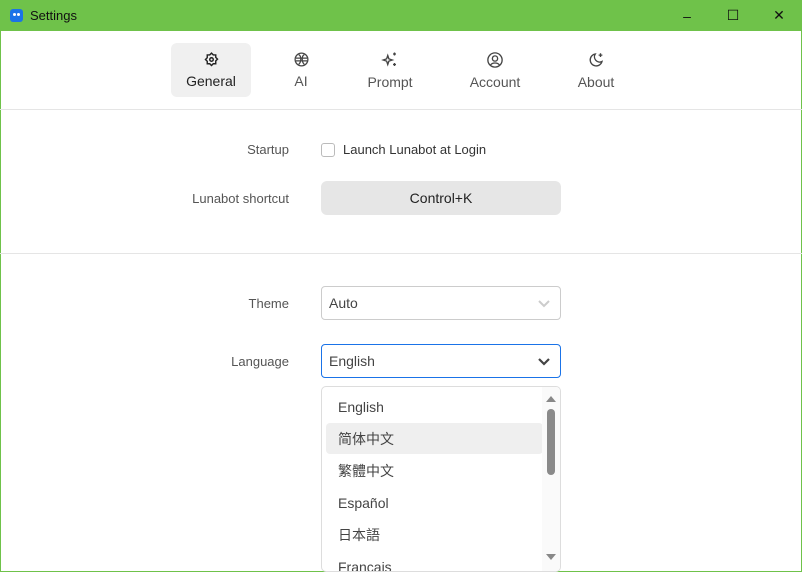  I want to click on theme-select: Auto, so click(441, 303).